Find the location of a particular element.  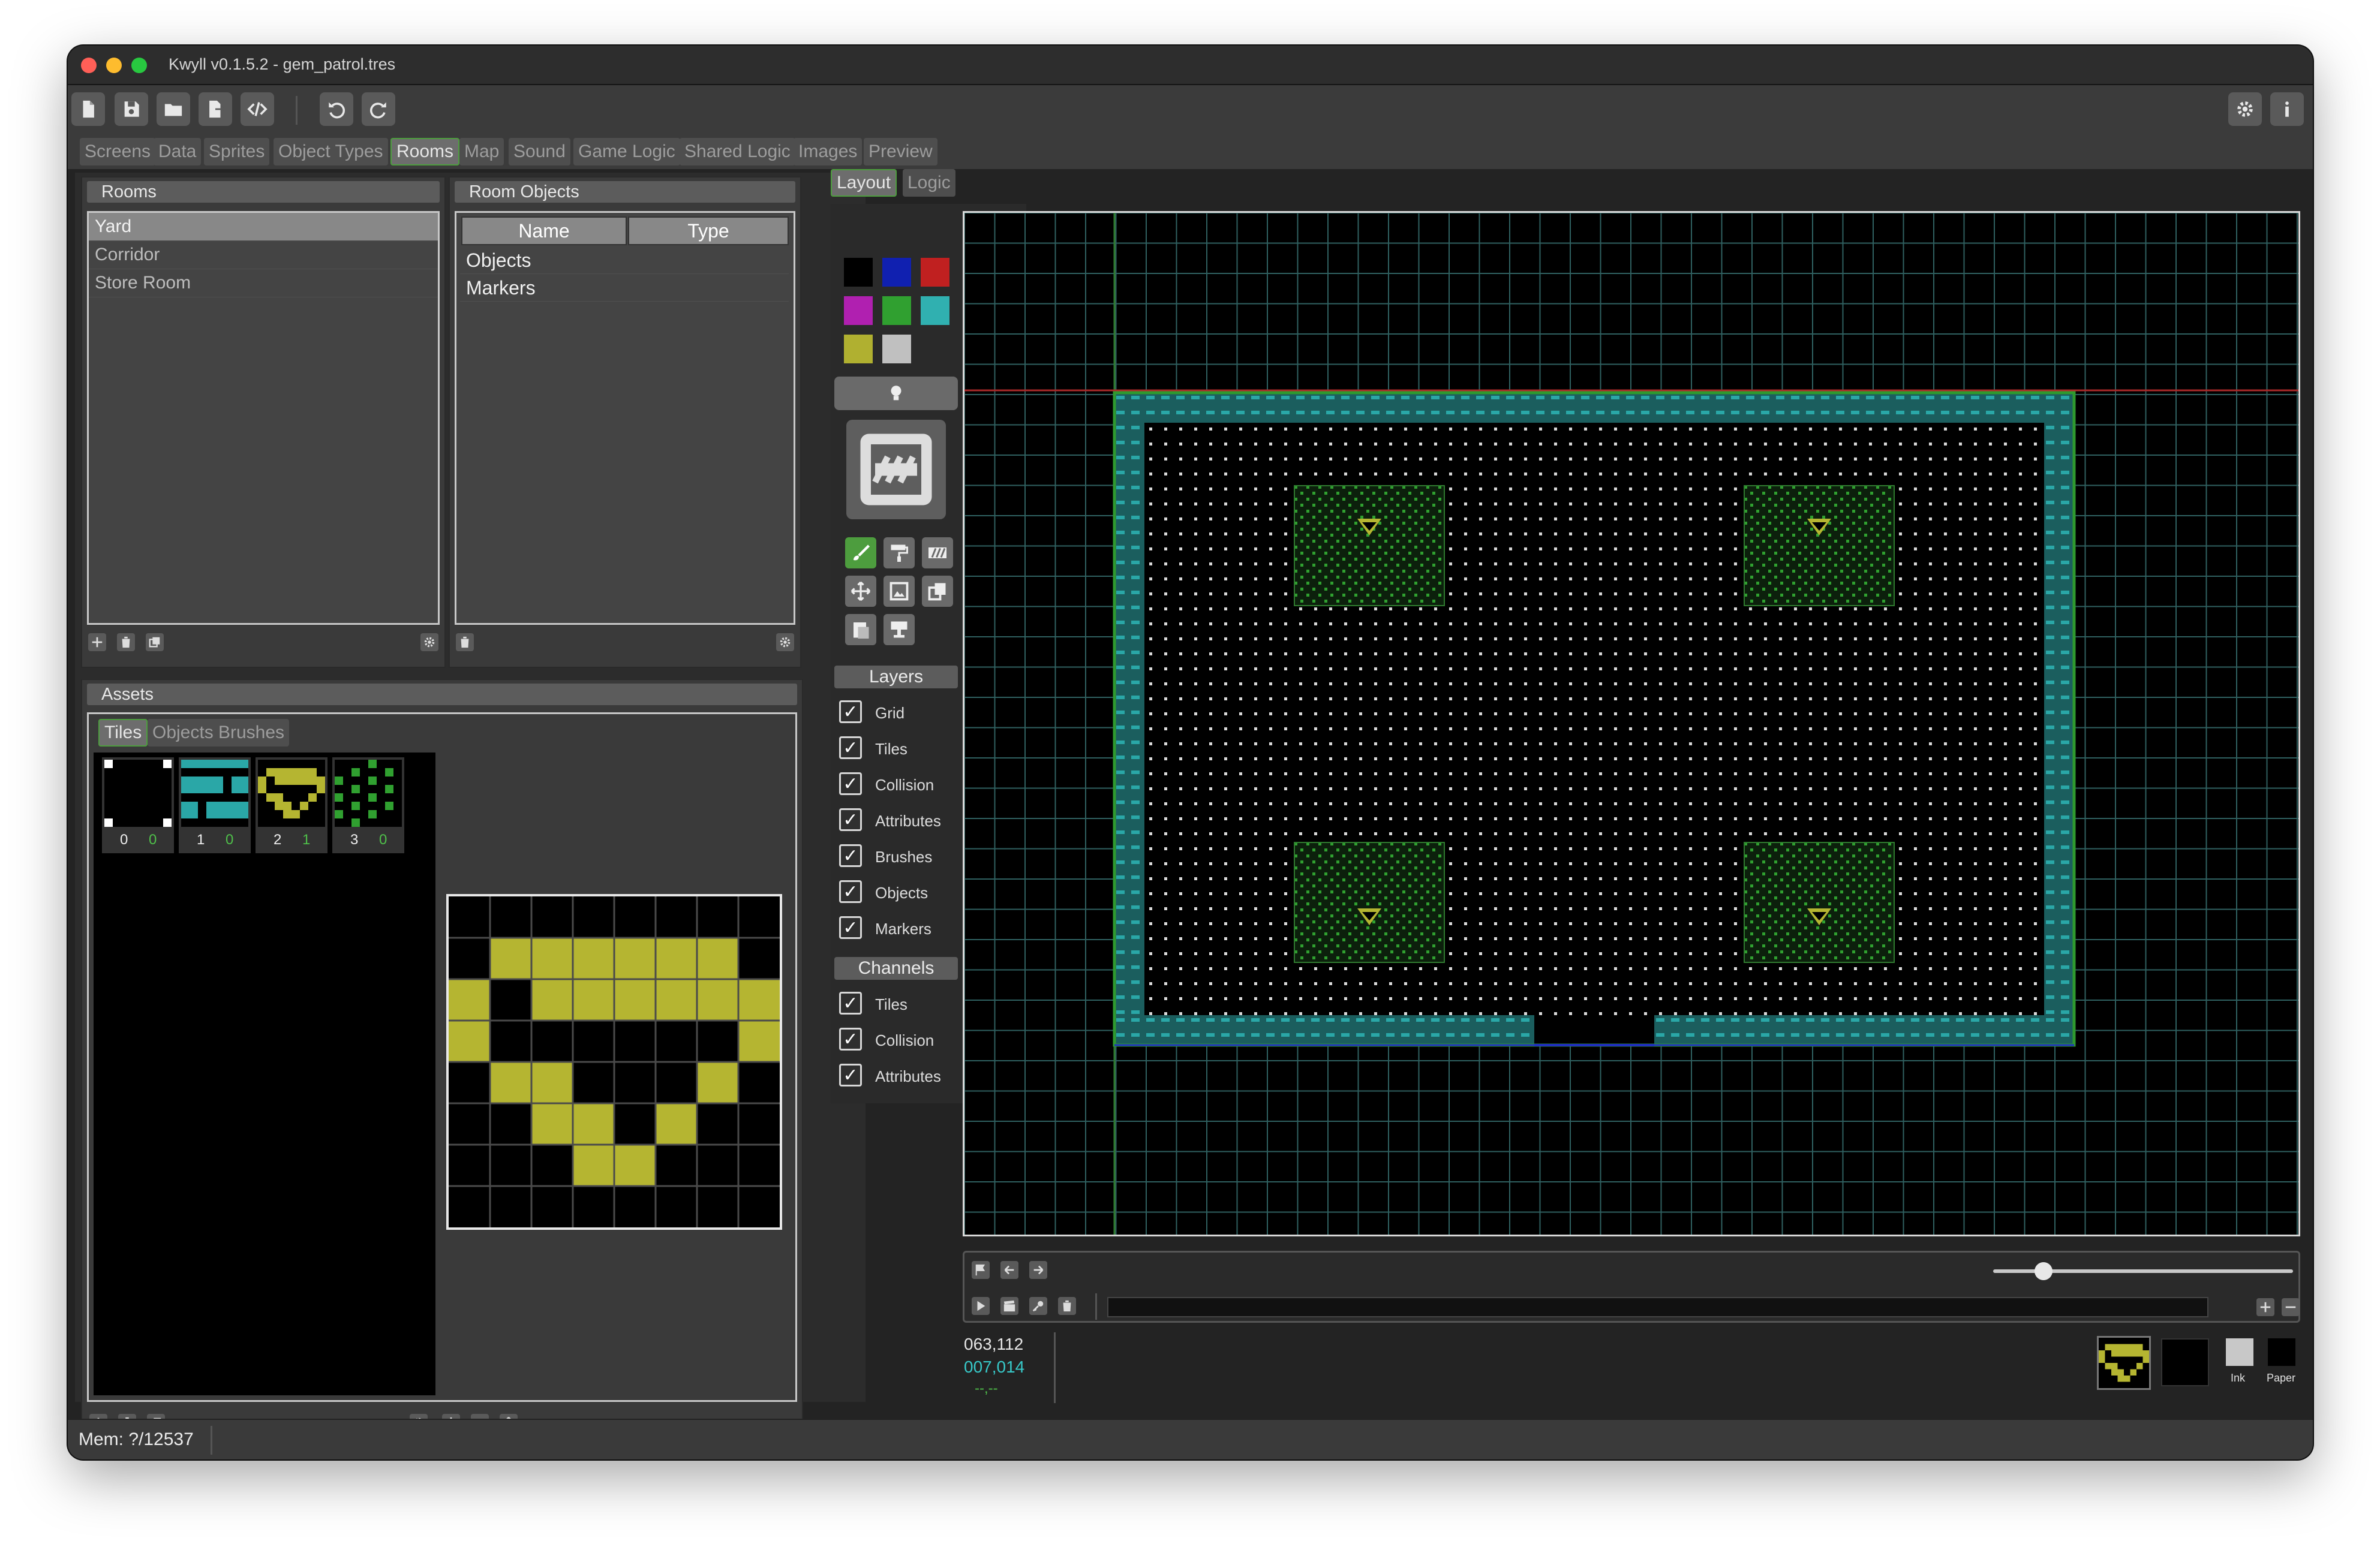

fill-tool-button is located at coordinates (900, 552).